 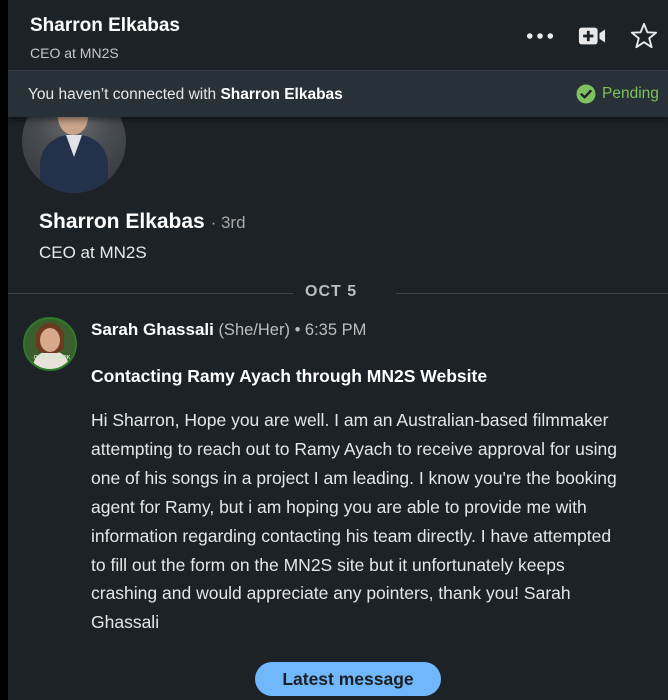 I want to click on profile-headline: CEO at MN2S, so click(x=93, y=252).